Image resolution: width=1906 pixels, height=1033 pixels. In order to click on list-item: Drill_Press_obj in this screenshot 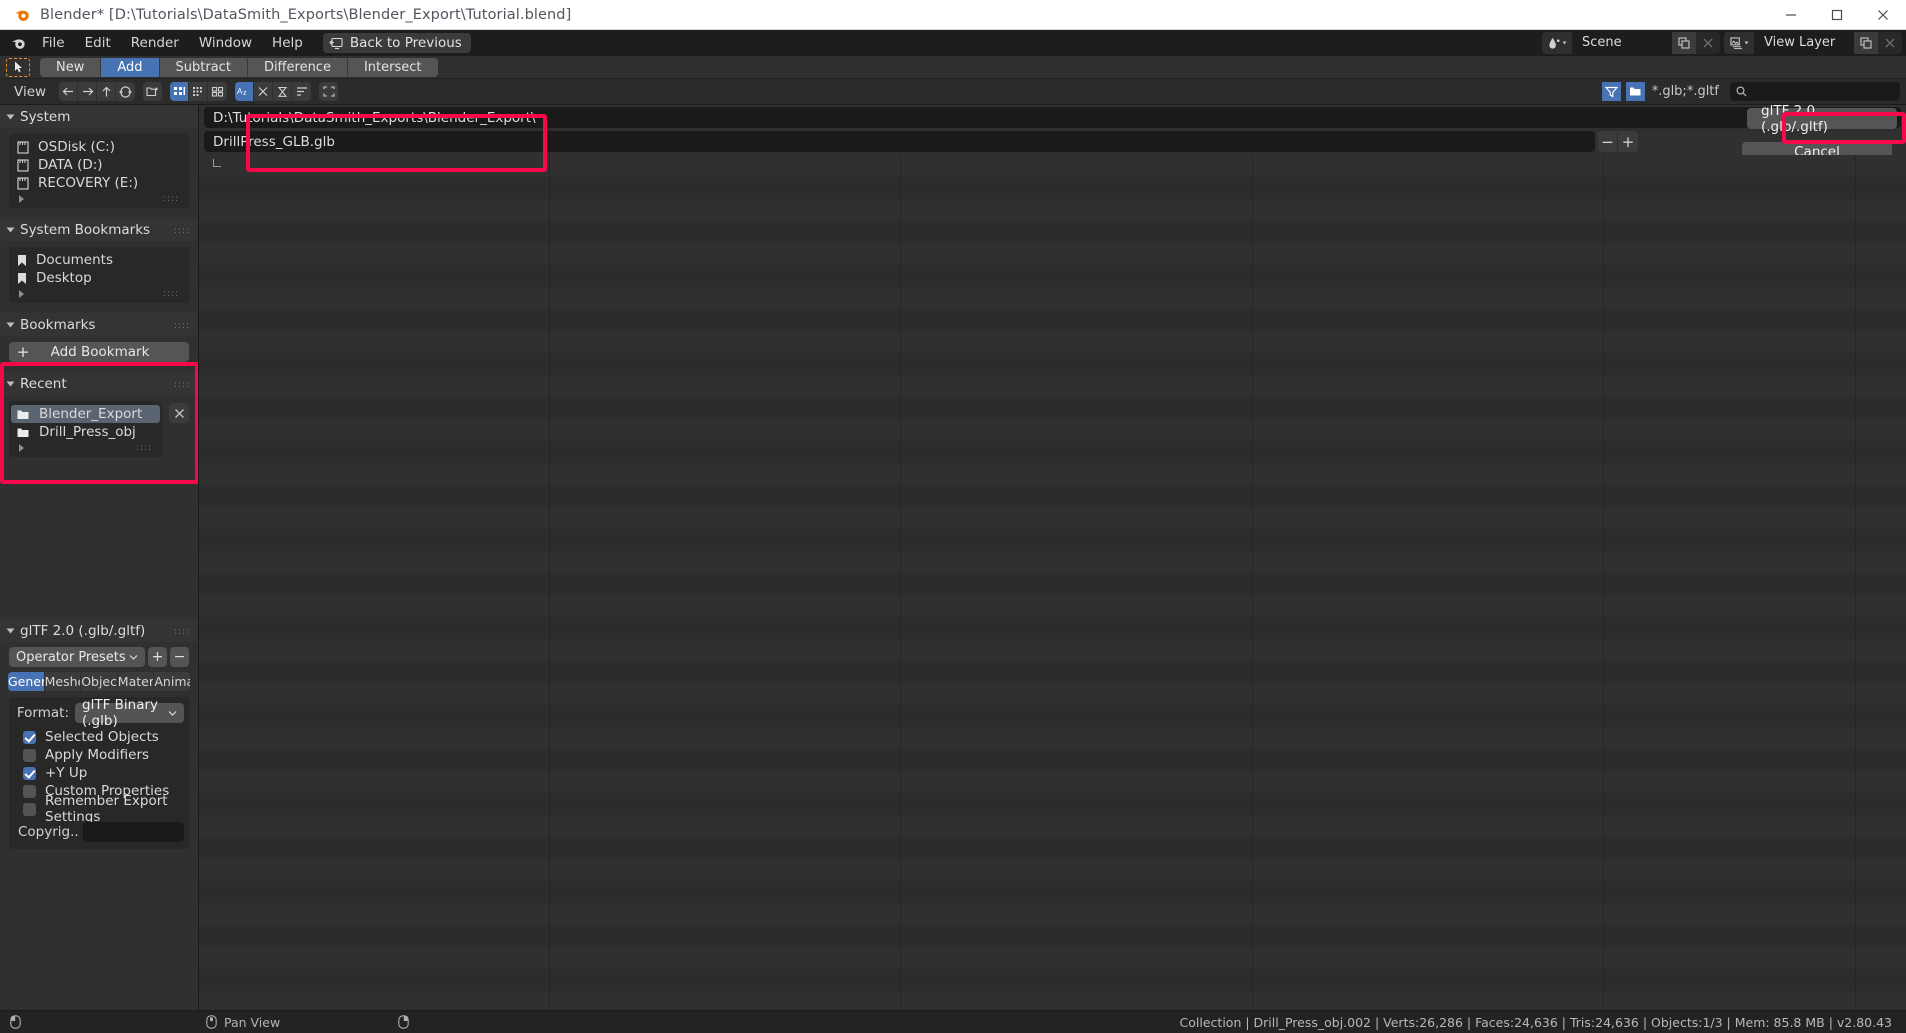, I will do `click(85, 432)`.